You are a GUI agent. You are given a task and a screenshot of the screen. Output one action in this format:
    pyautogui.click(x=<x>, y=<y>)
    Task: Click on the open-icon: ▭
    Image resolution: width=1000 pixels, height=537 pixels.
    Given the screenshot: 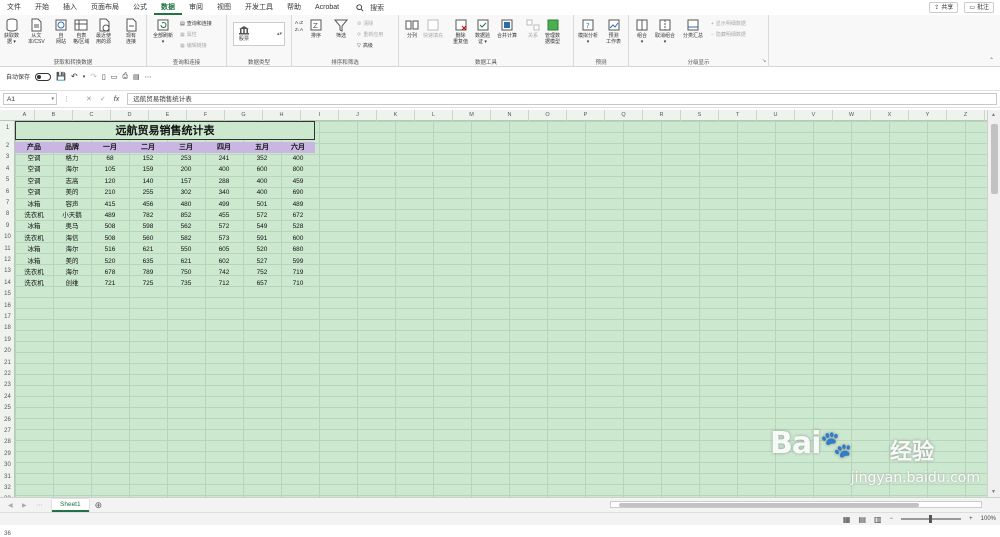 What is the action you would take?
    pyautogui.click(x=114, y=77)
    